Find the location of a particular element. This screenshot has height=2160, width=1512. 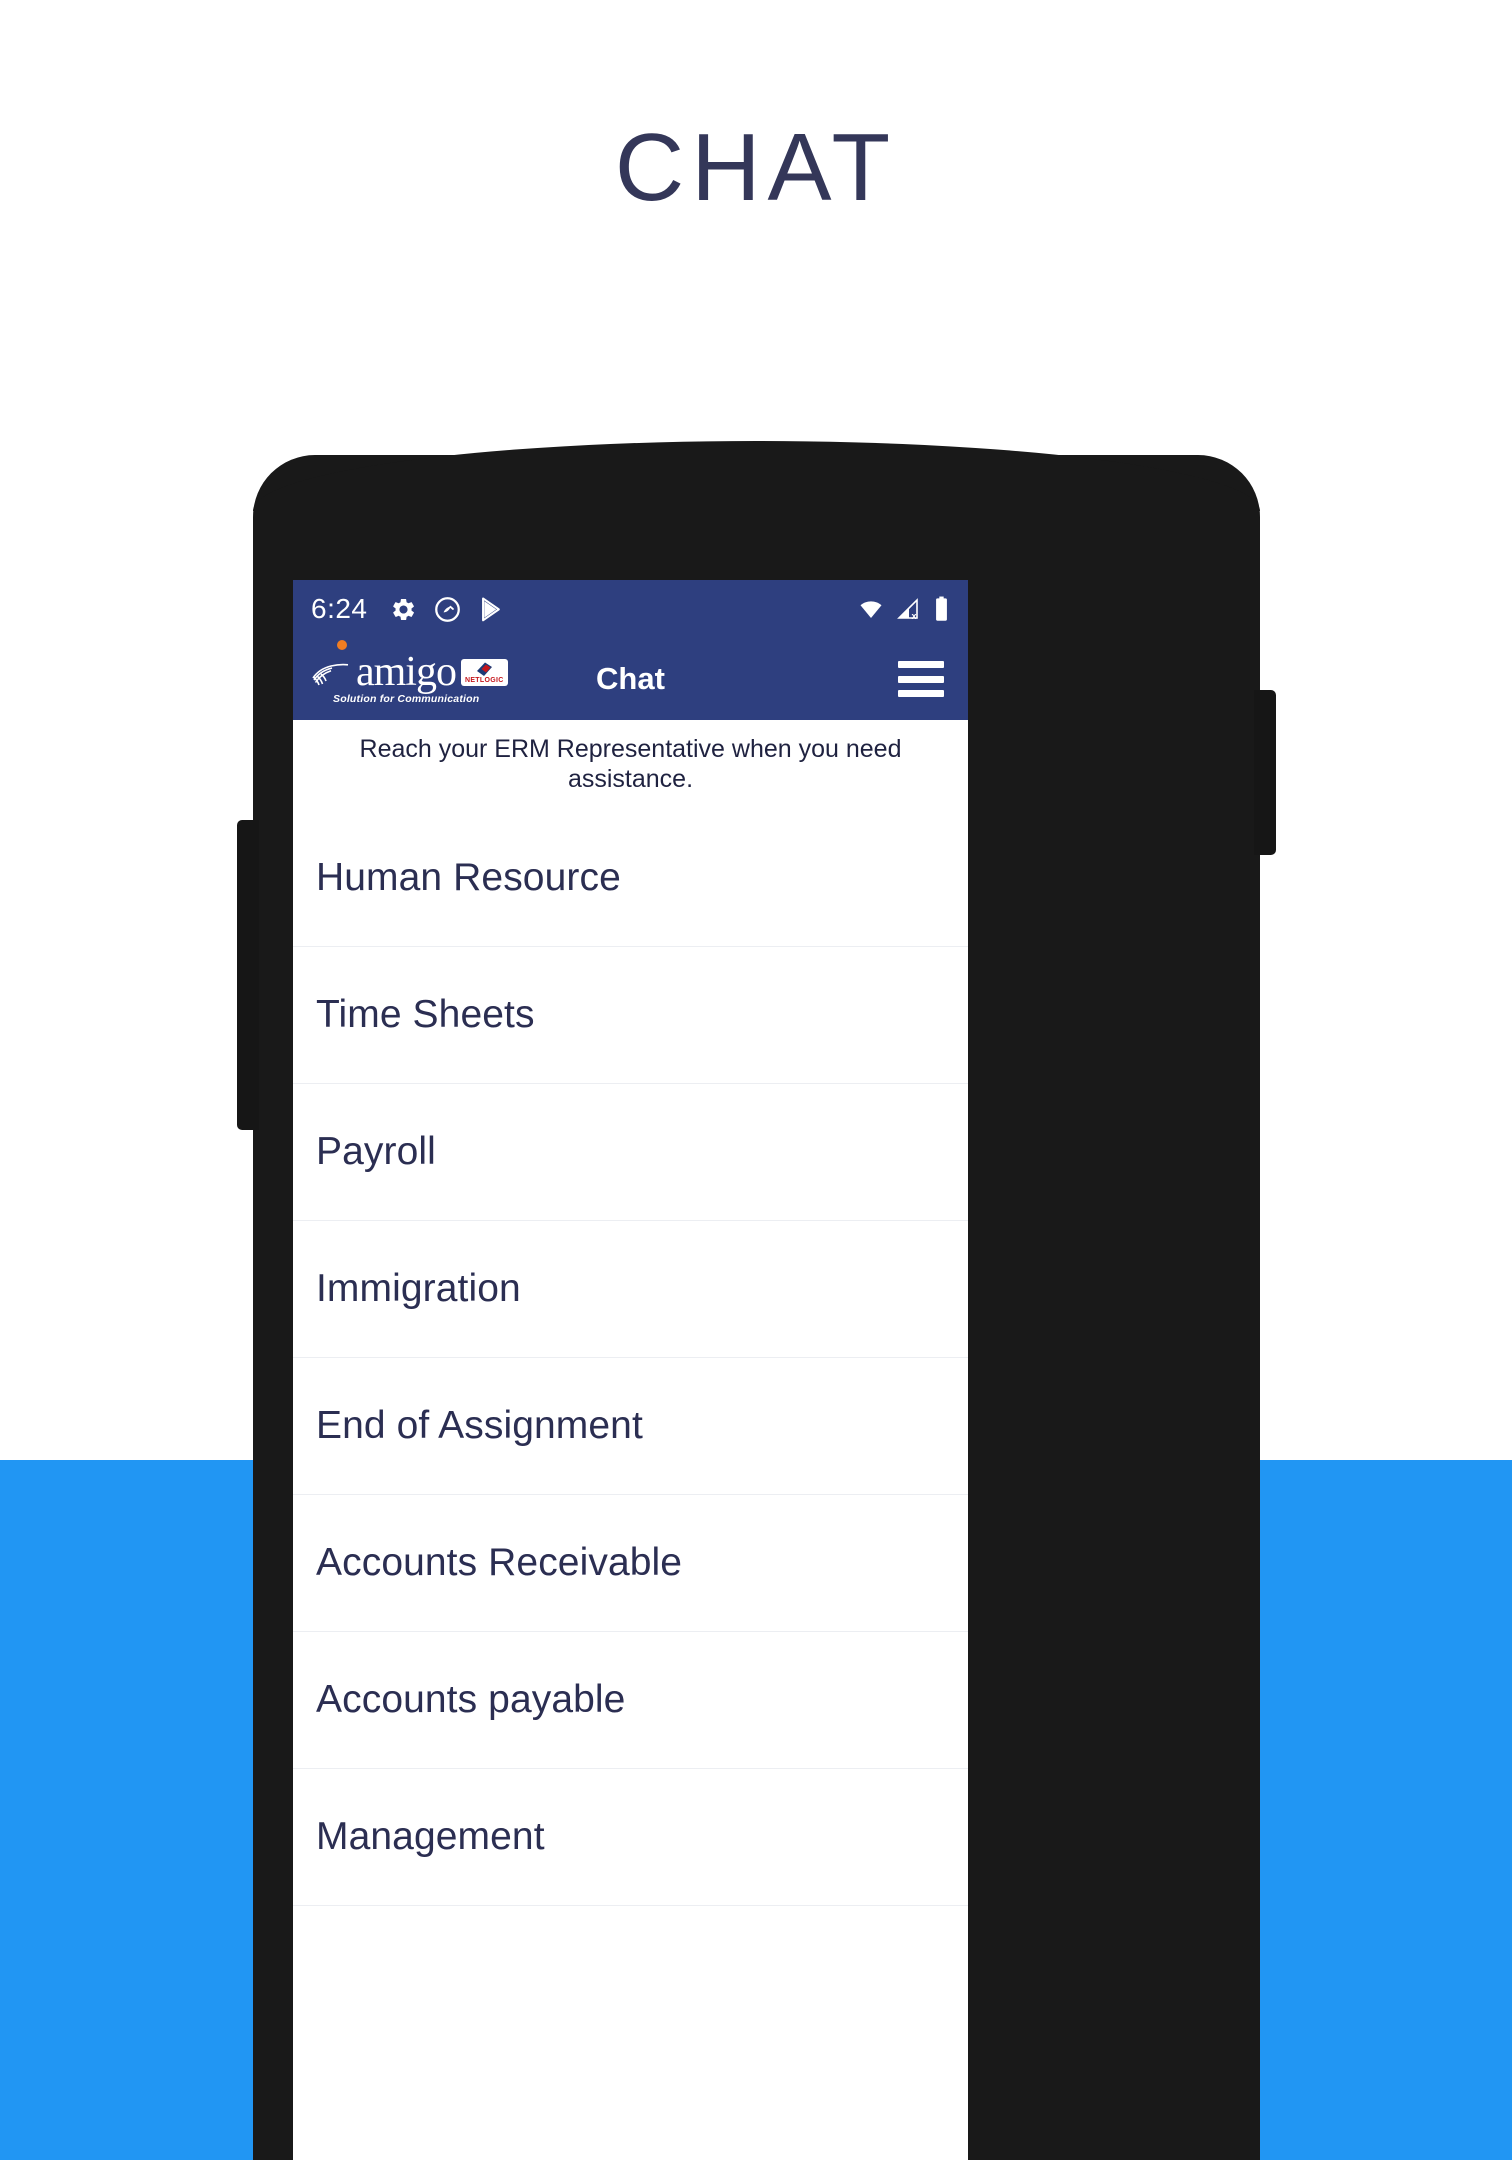

handshake-icon is located at coordinates (331, 673).